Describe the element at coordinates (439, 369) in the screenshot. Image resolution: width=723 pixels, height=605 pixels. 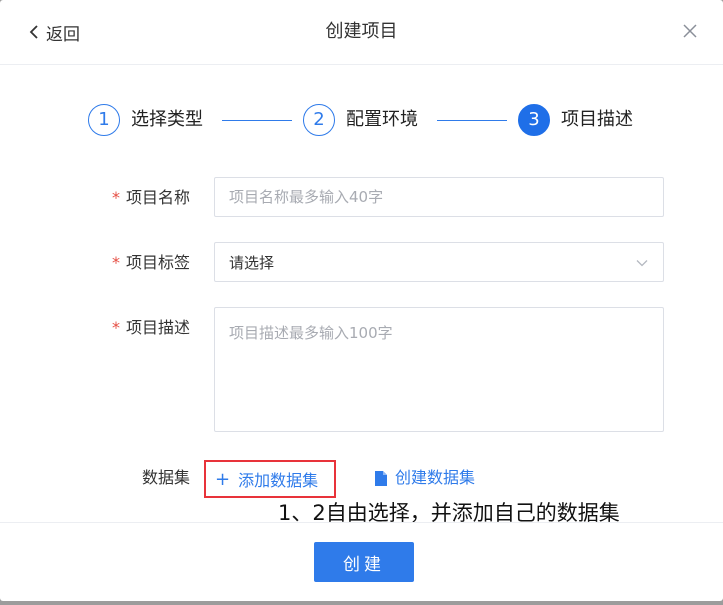
I see `project-description-textarea` at that location.